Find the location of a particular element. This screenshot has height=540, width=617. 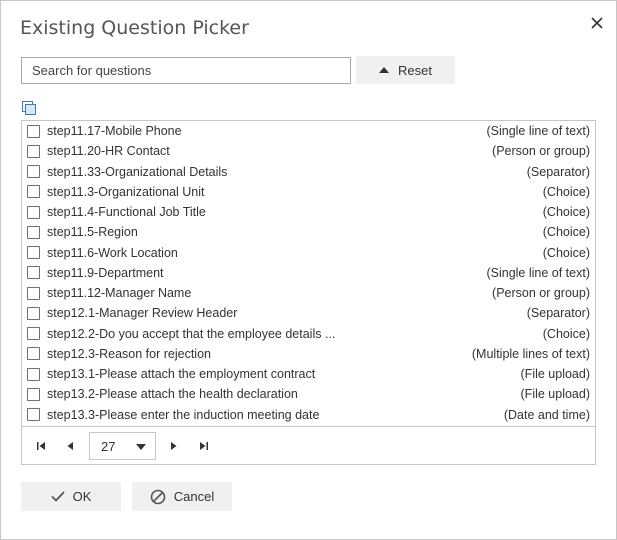

cancel-label: Cancel is located at coordinates (194, 496).